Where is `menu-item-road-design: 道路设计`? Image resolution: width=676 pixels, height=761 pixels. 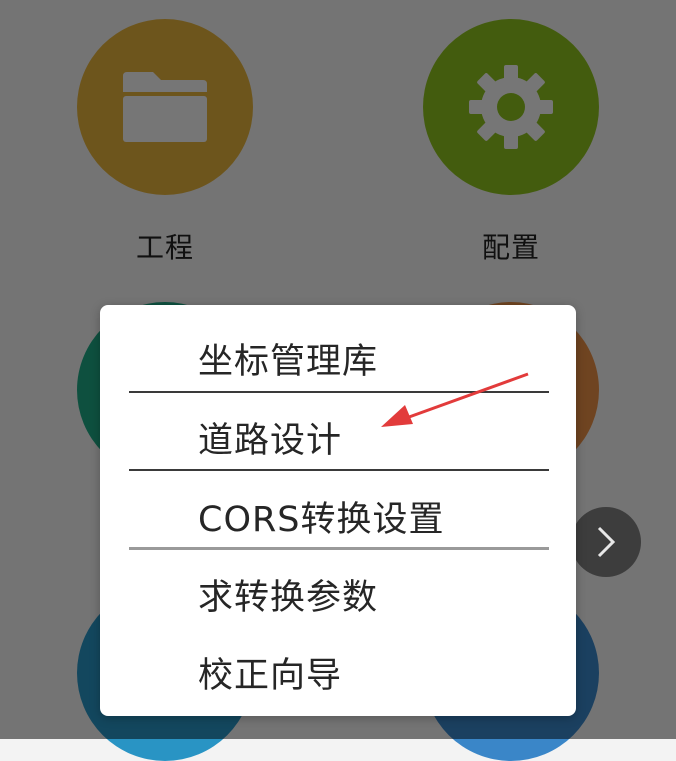
menu-item-road-design: 道路设计 is located at coordinates (270, 437).